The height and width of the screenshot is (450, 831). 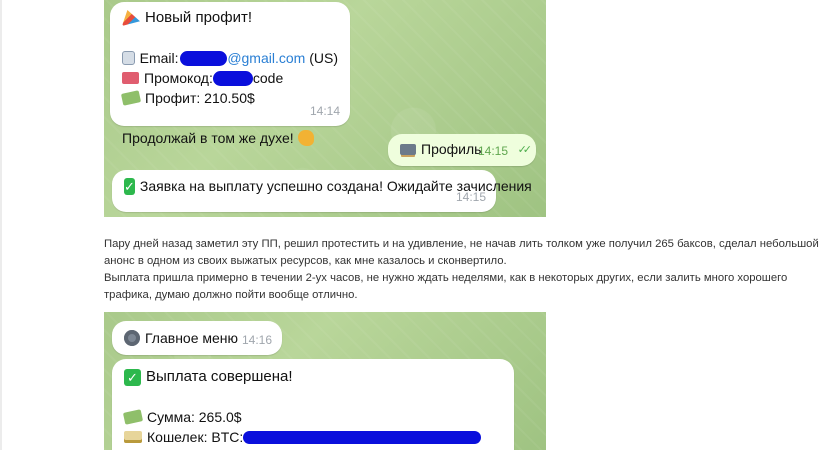 What do you see at coordinates (451, 149) in the screenshot?
I see `profile-text: Профиль` at bounding box center [451, 149].